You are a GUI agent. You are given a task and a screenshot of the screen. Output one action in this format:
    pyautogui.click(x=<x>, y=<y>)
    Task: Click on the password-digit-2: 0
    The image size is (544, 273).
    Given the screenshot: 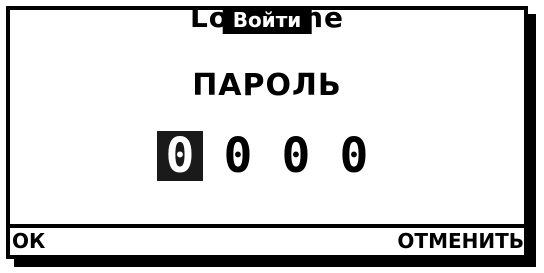 What is the action you would take?
    pyautogui.click(x=238, y=156)
    